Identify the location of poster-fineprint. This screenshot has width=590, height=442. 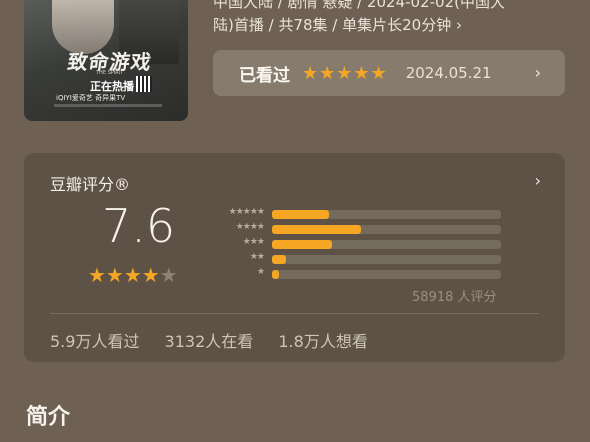
(108, 105).